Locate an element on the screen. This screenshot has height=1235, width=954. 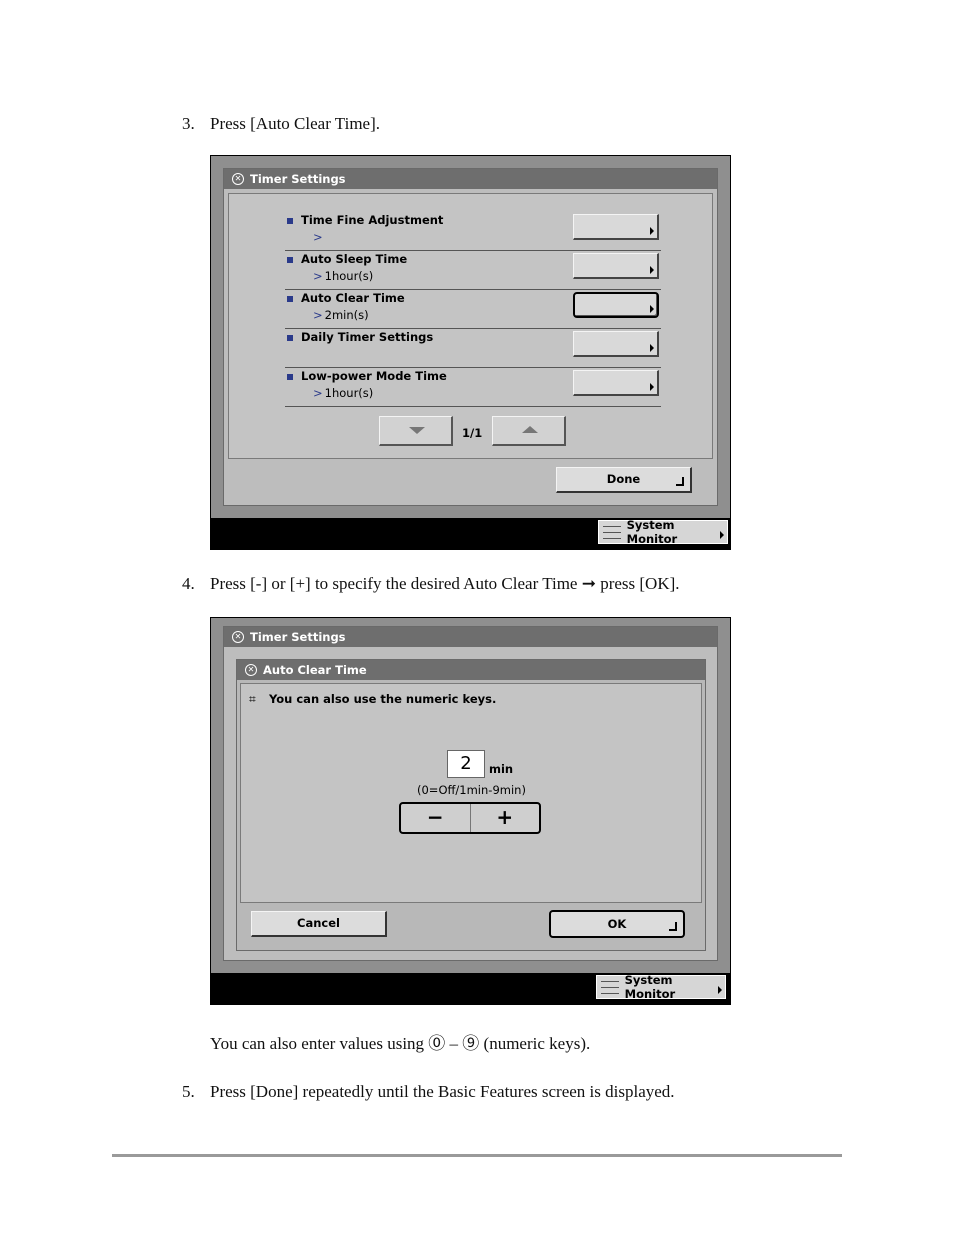
footer-divider is located at coordinates (477, 1155).